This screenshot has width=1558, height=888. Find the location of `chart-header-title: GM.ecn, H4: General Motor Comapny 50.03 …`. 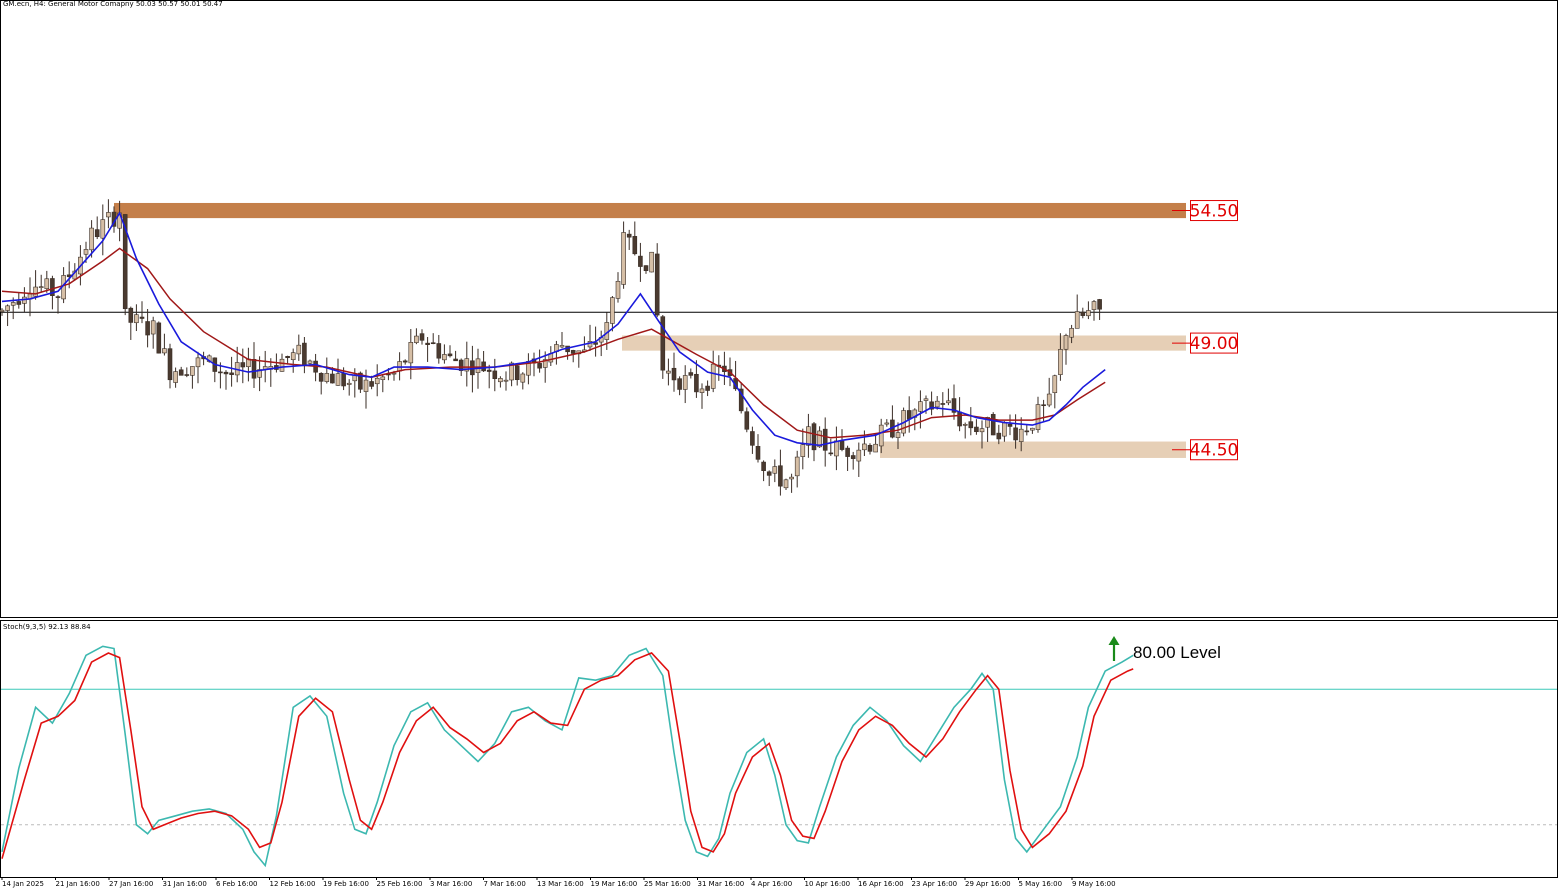

chart-header-title: GM.ecn, H4: General Motor Comapny 50.03 … is located at coordinates (113, 4).